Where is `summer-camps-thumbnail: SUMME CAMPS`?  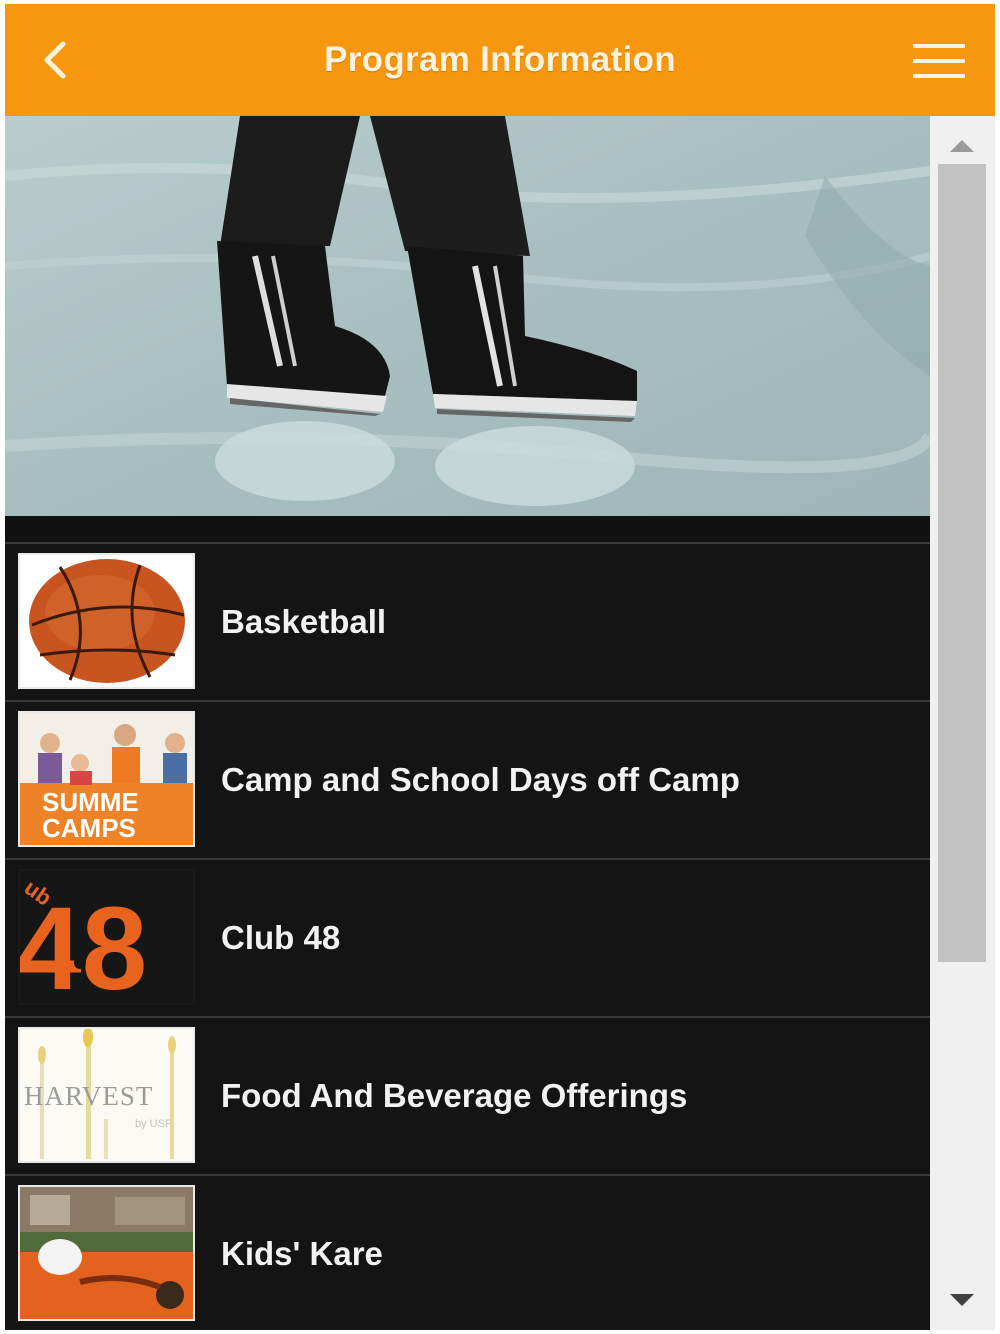 summer-camps-thumbnail: SUMME CAMPS is located at coordinates (106, 779).